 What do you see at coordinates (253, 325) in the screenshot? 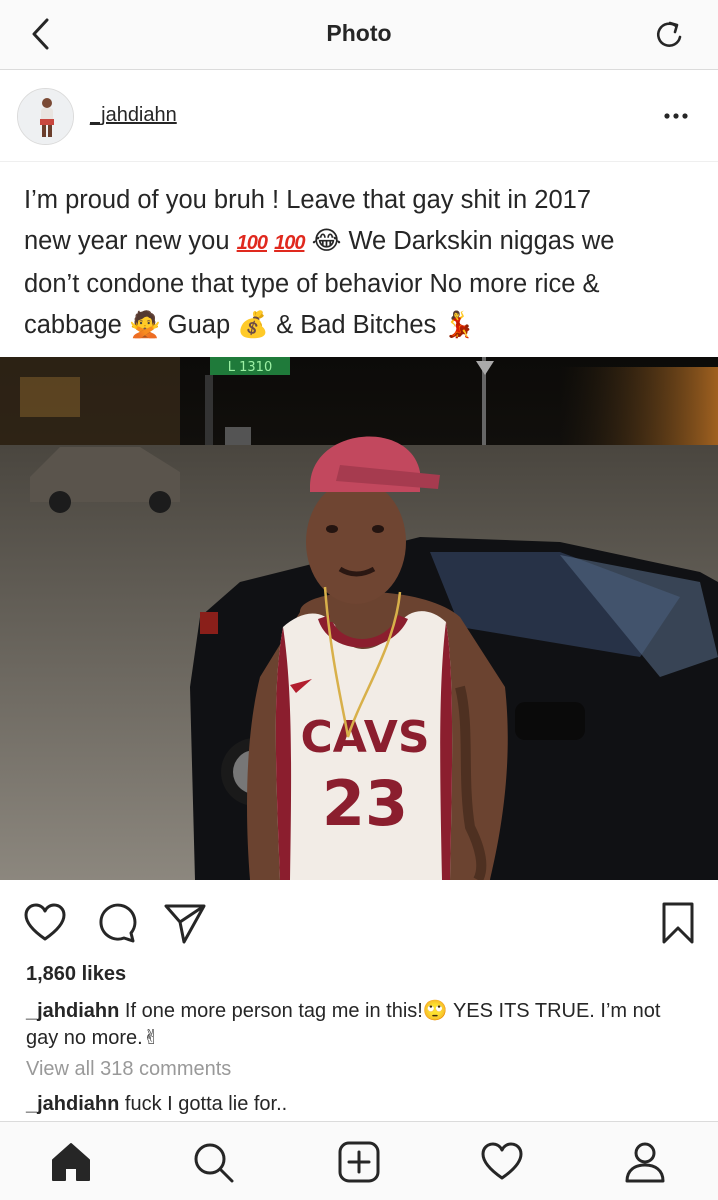
I see `money-bag-emoji-icon: 💰` at bounding box center [253, 325].